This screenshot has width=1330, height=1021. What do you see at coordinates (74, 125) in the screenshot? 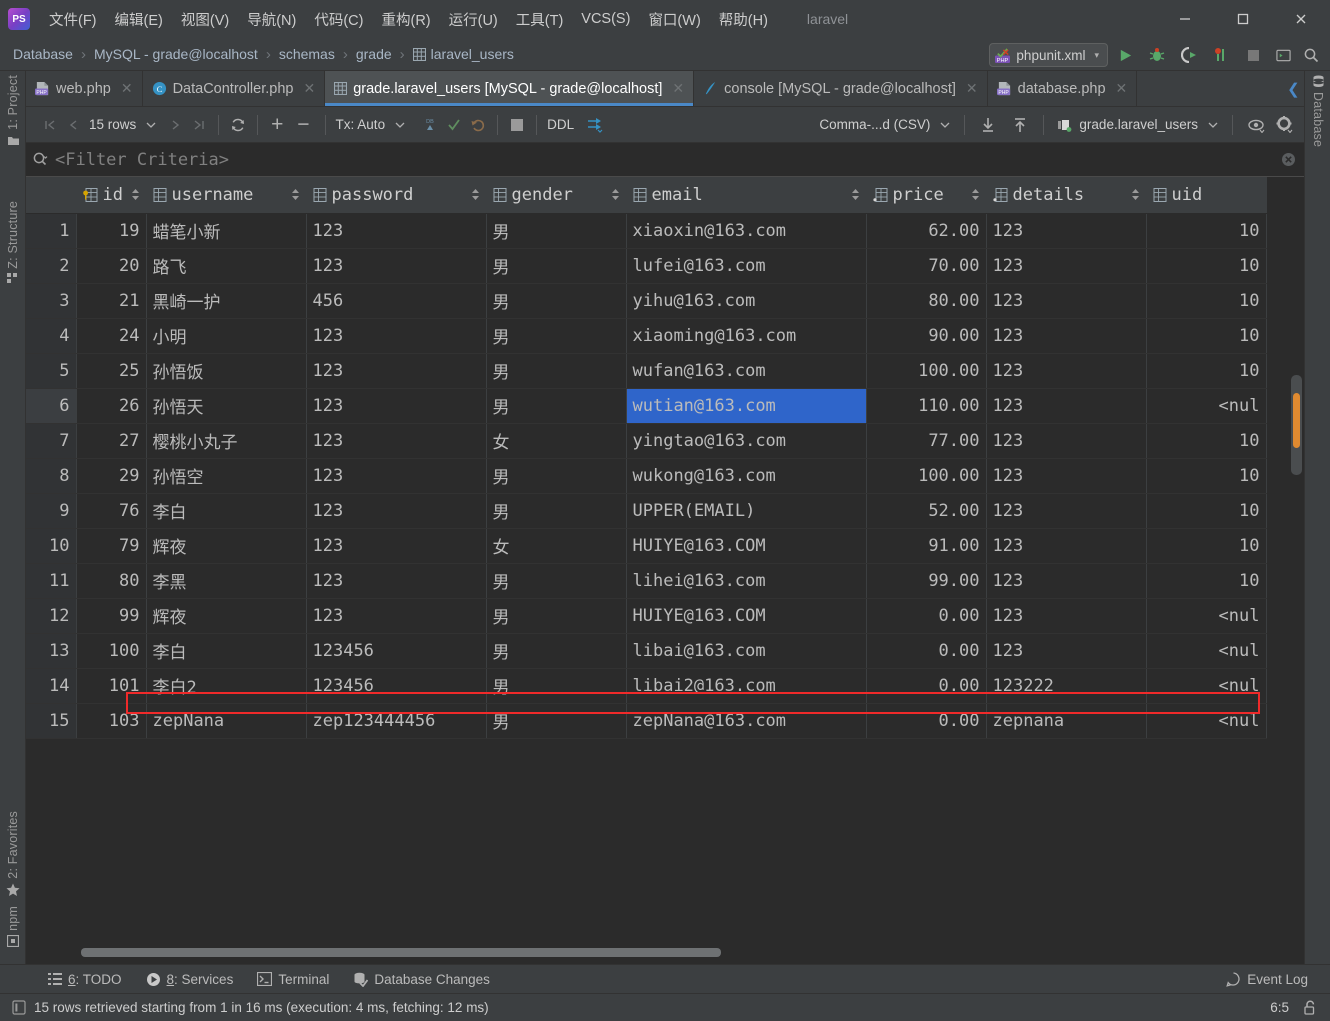
I see `previous-page-button` at bounding box center [74, 125].